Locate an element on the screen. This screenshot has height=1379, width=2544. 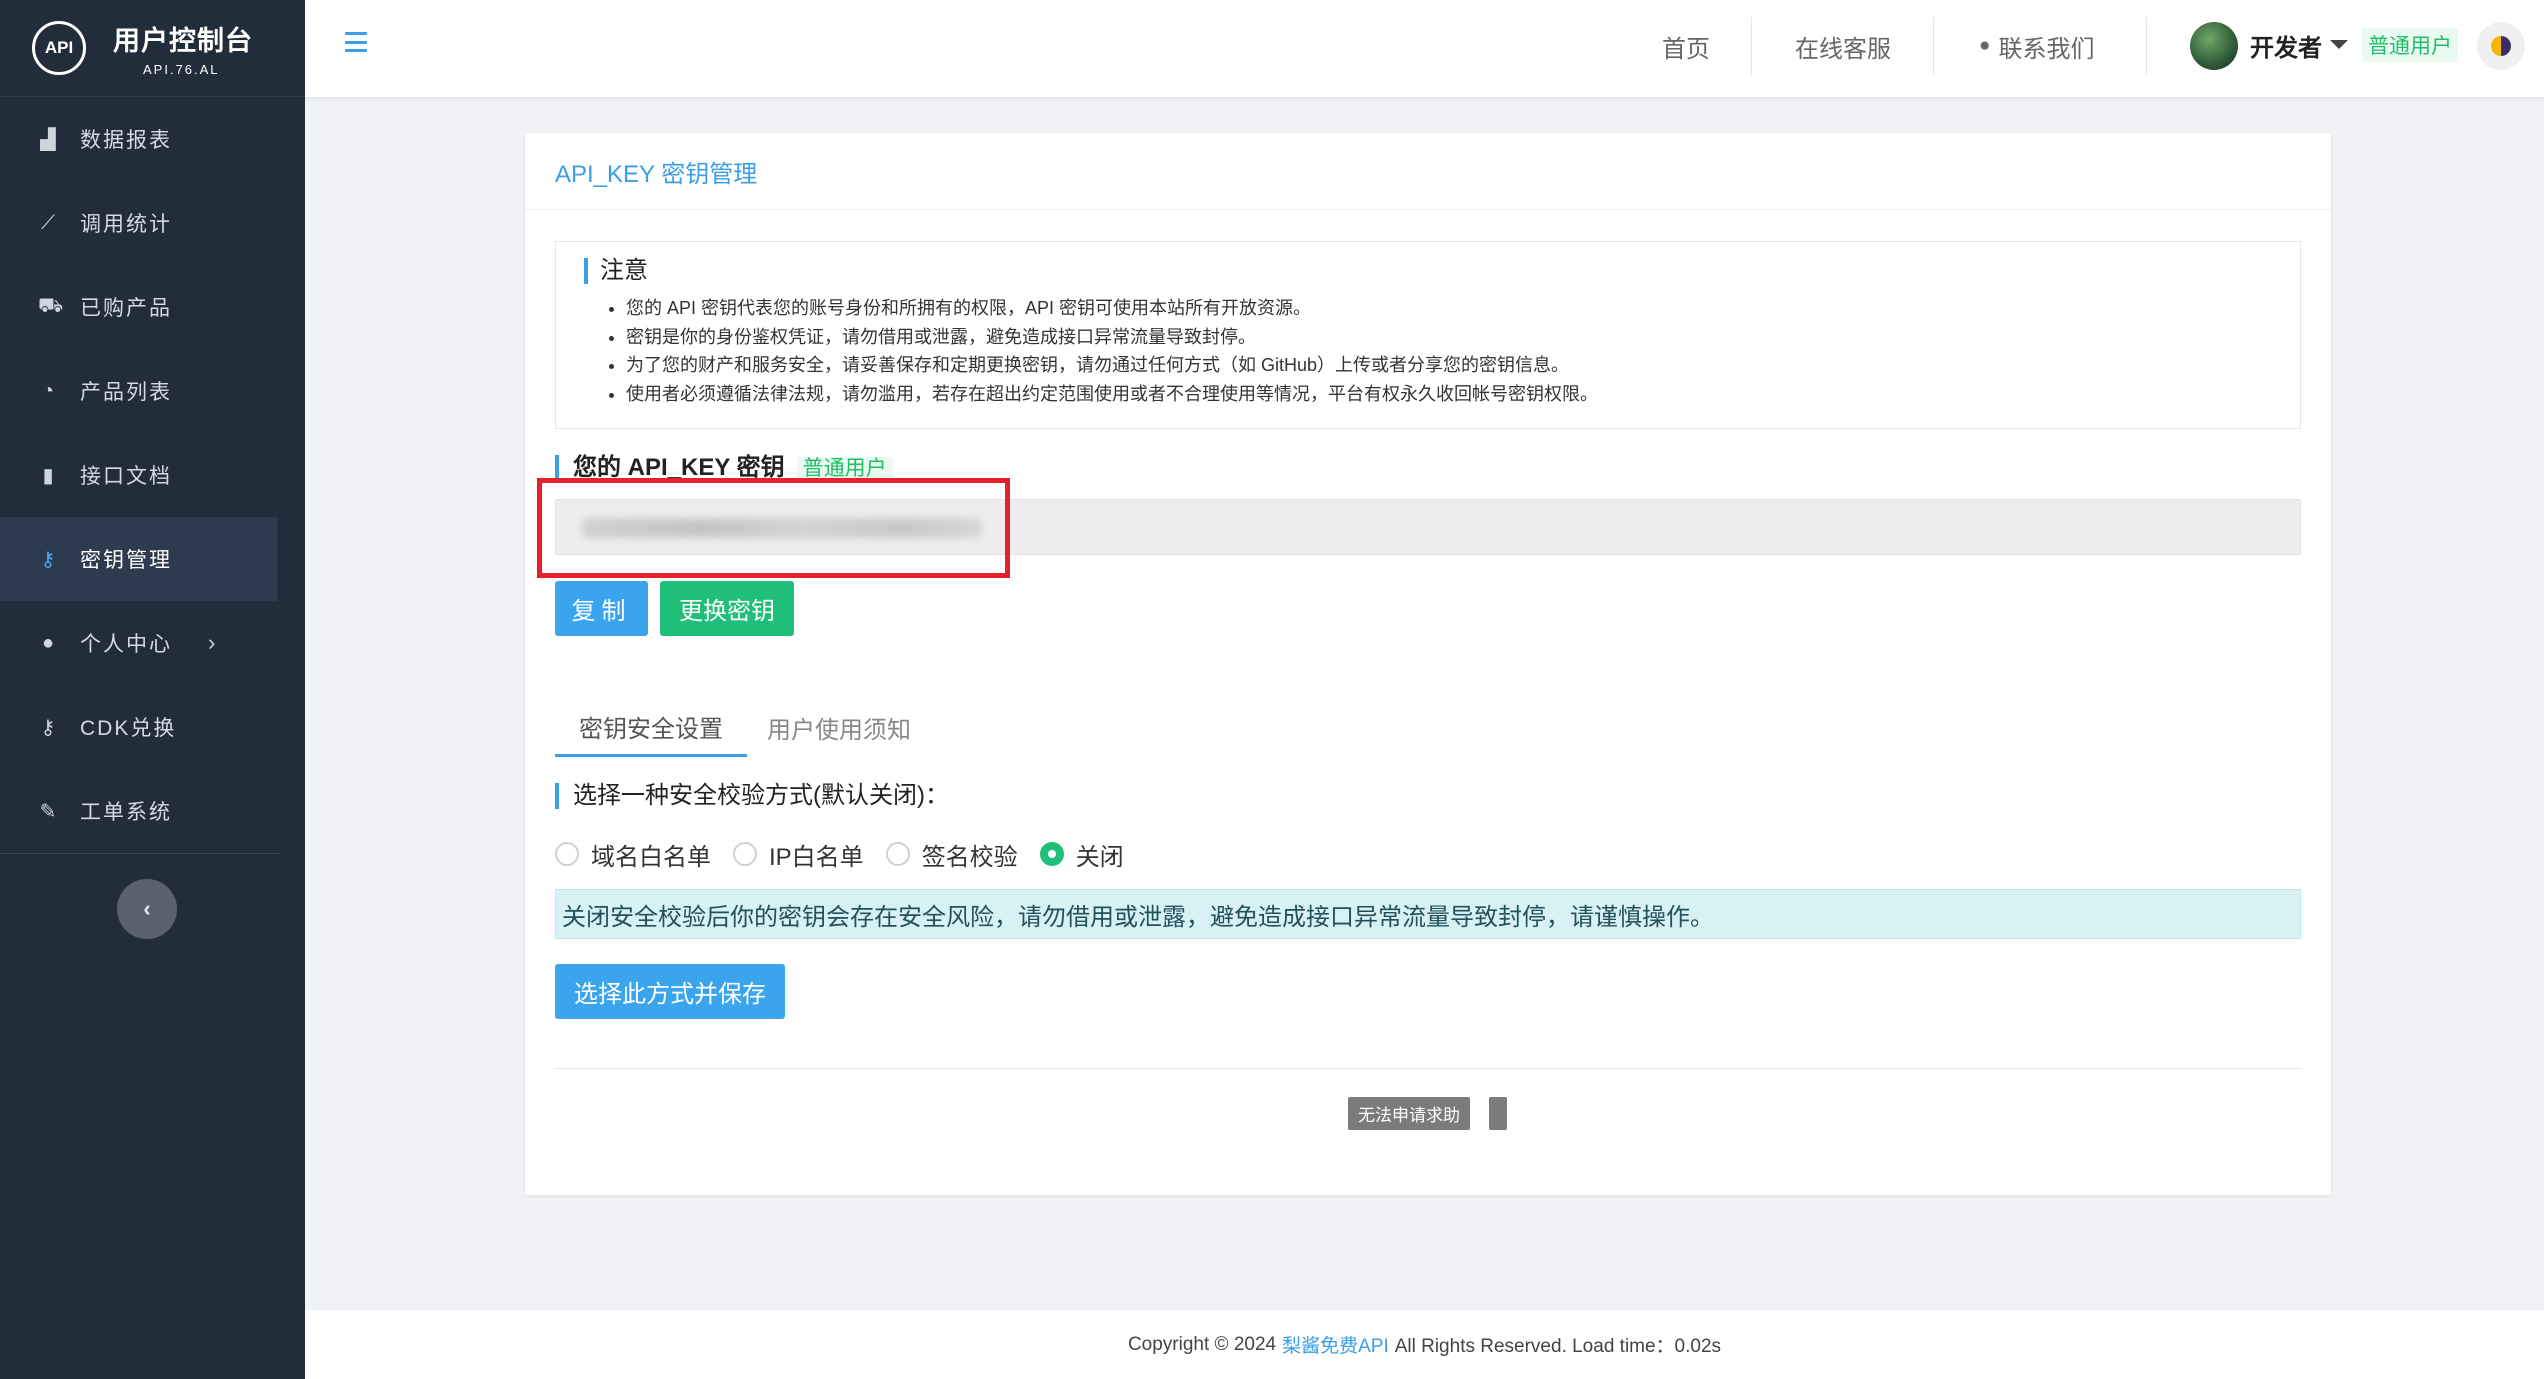
sidebar-item-personal-center: ● 个人中心 › is located at coordinates (152, 643).